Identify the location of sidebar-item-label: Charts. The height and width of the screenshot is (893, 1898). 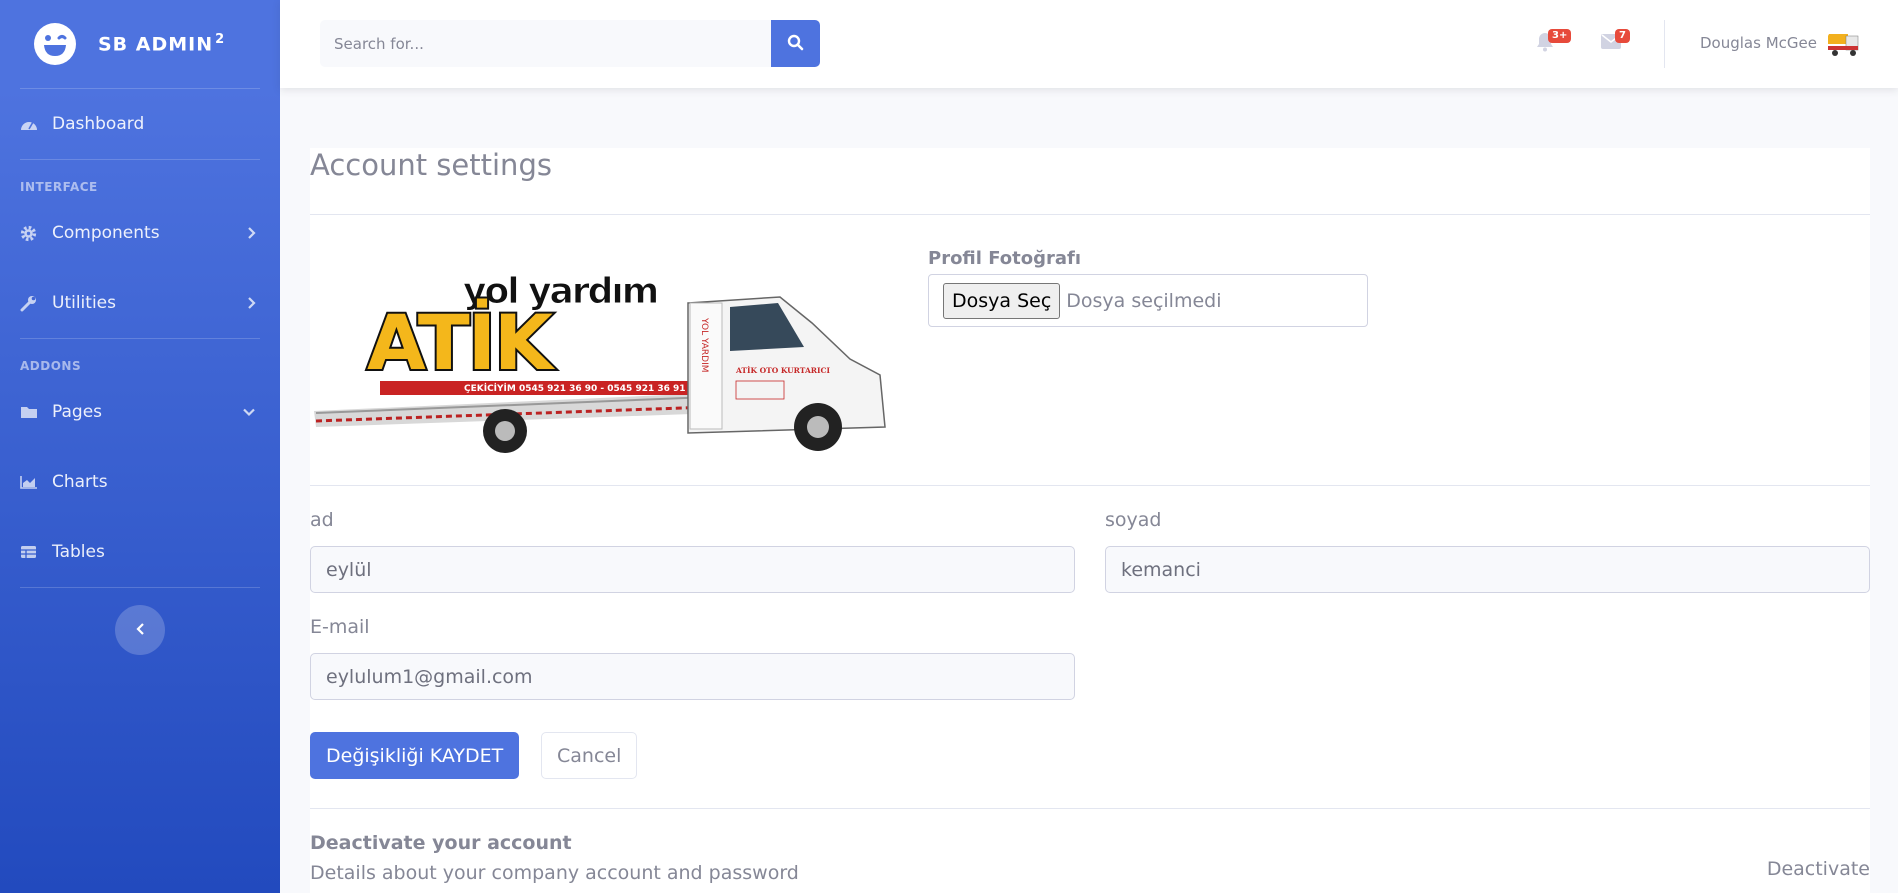
(80, 482).